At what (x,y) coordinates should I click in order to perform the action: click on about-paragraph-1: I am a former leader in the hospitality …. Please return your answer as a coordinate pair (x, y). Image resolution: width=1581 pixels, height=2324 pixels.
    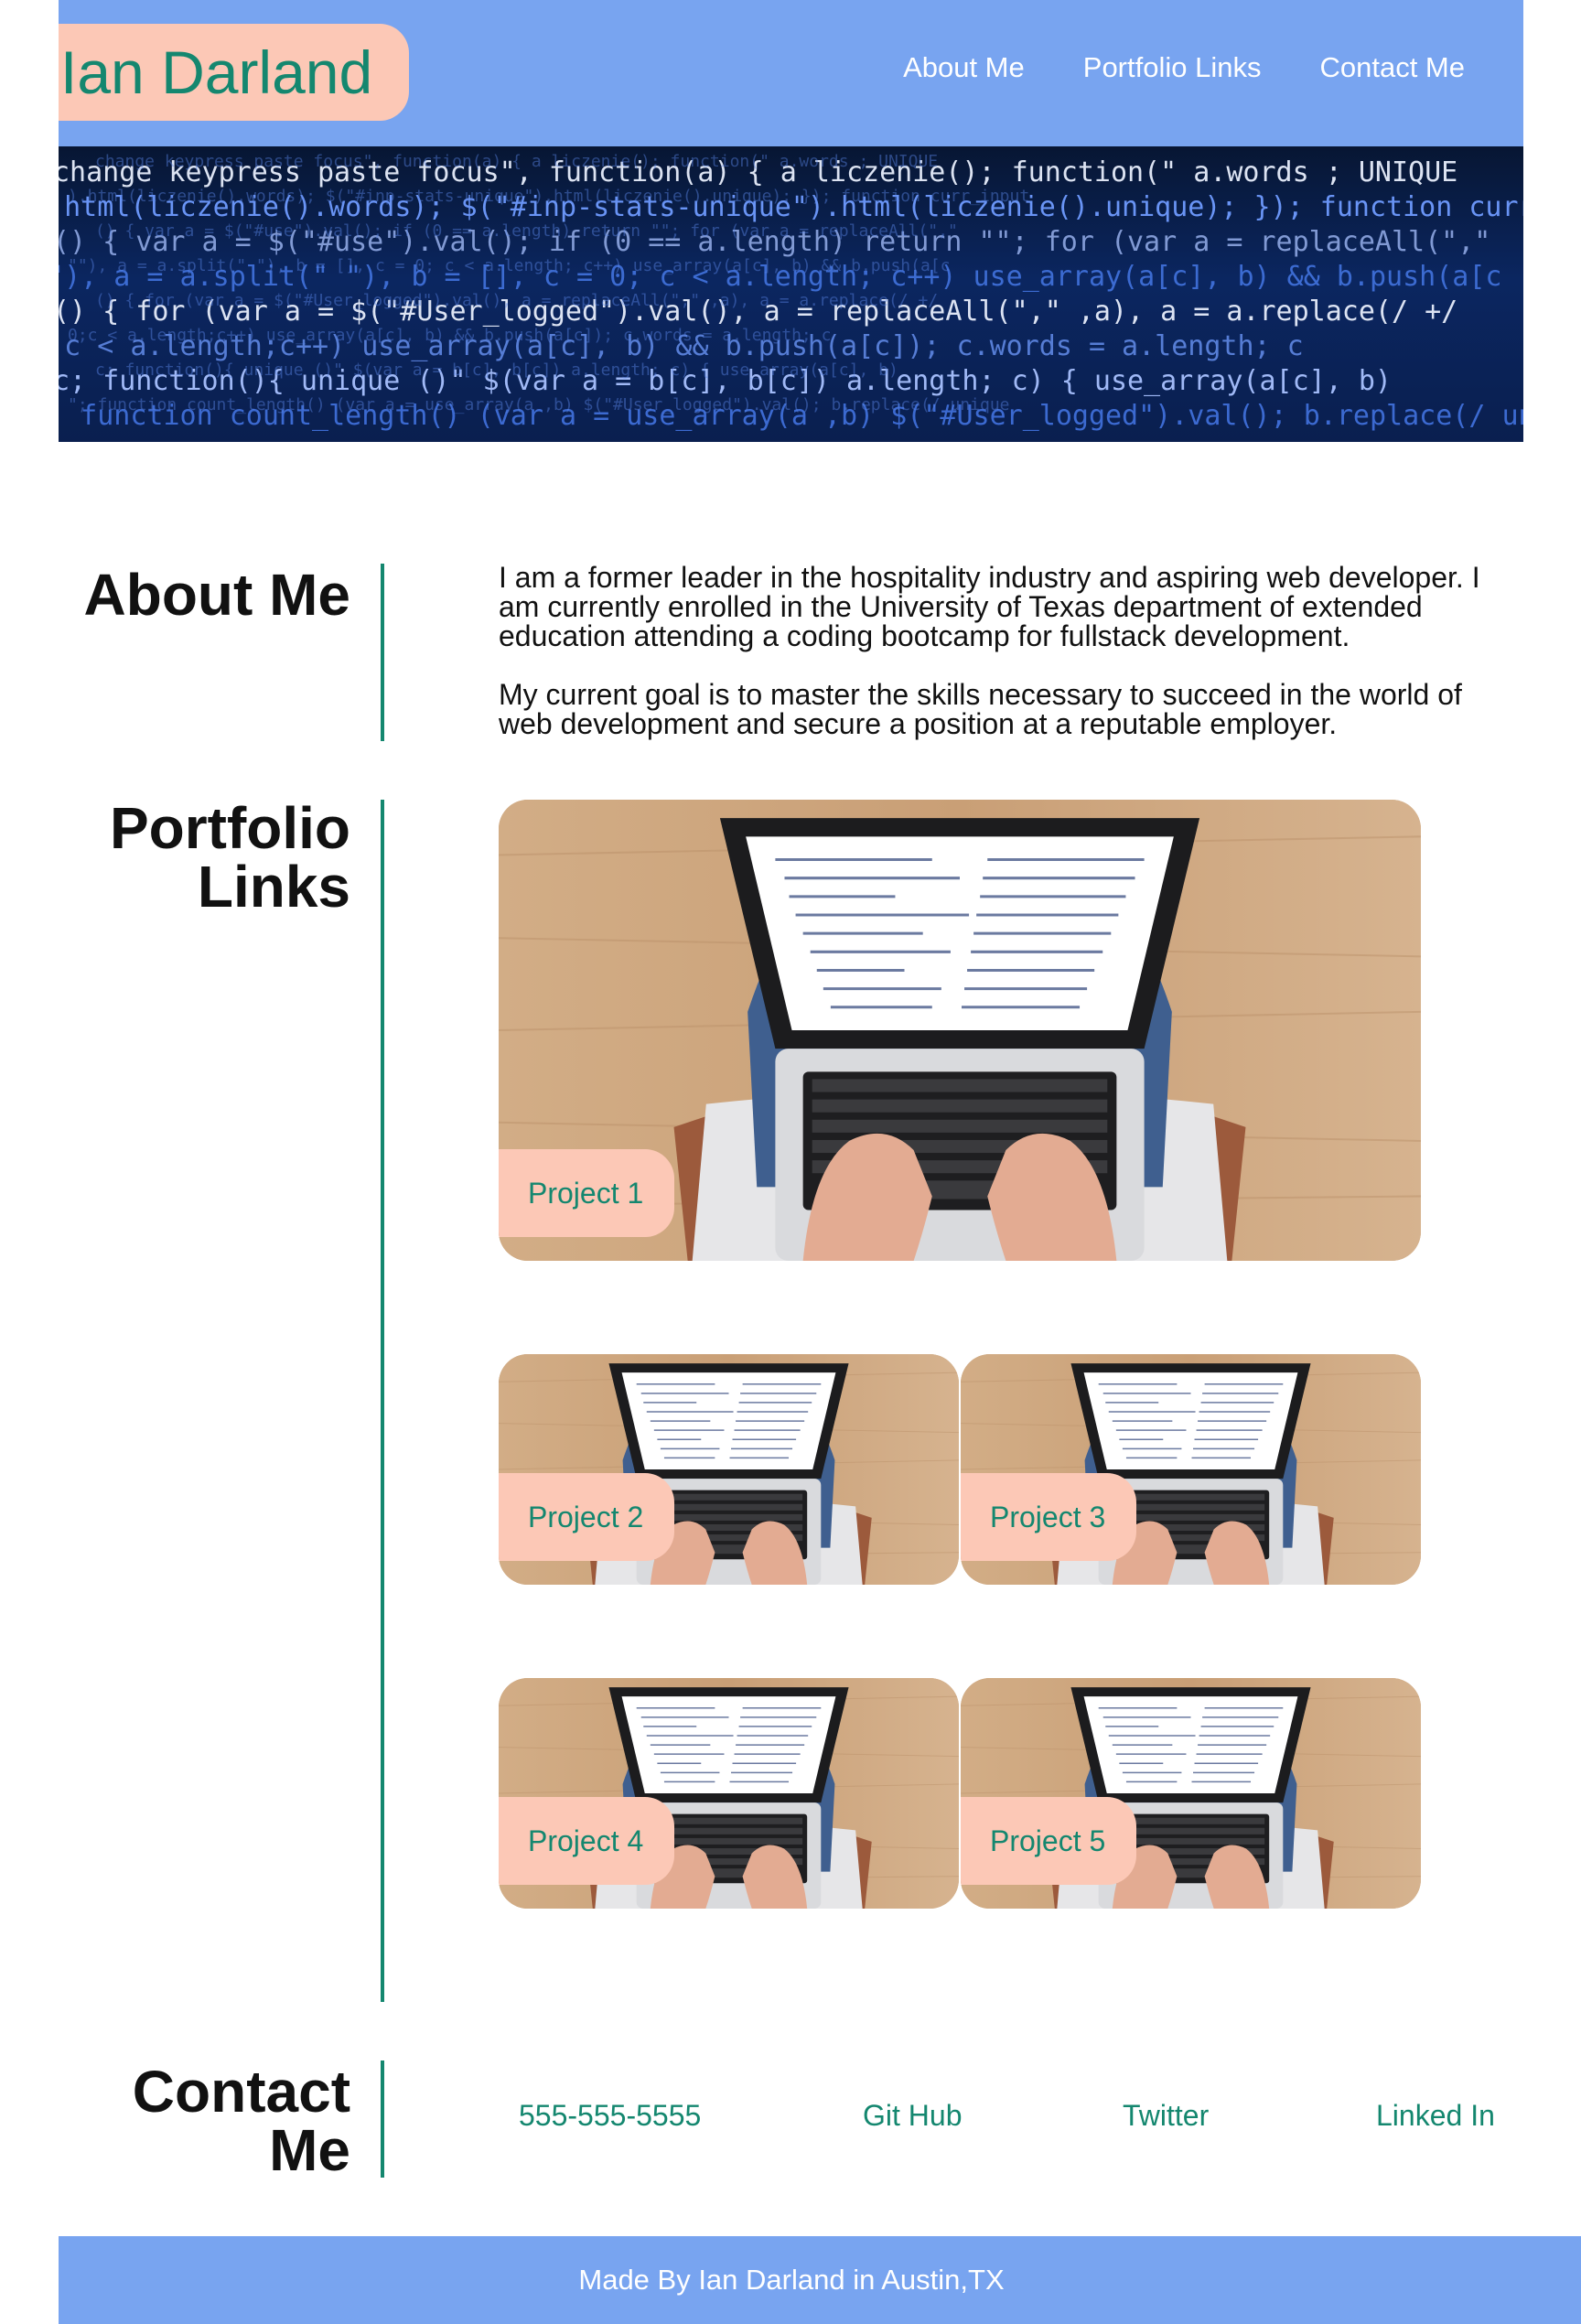
    Looking at the image, I should click on (989, 606).